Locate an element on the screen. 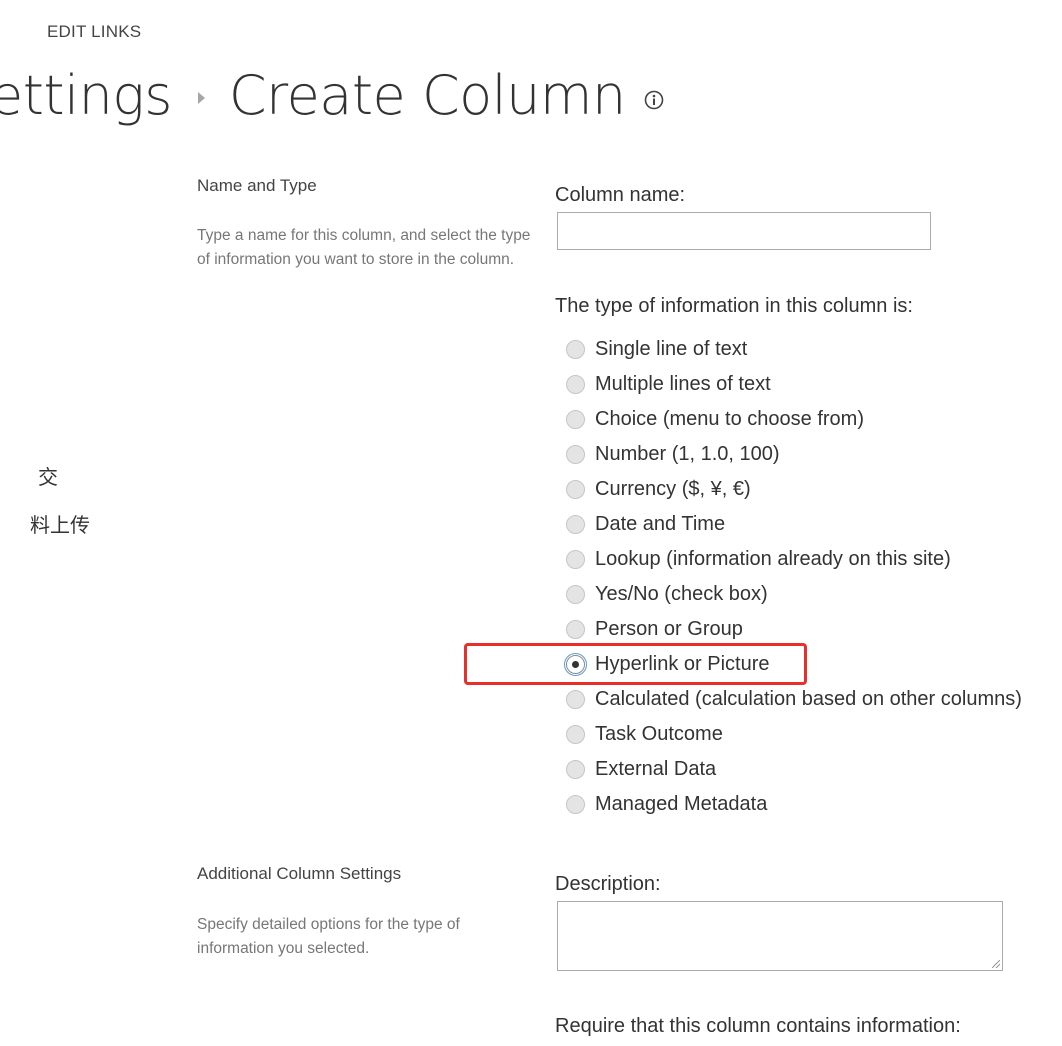 This screenshot has height=1046, width=1062. radio-option: Date and Time is located at coordinates (794, 524).